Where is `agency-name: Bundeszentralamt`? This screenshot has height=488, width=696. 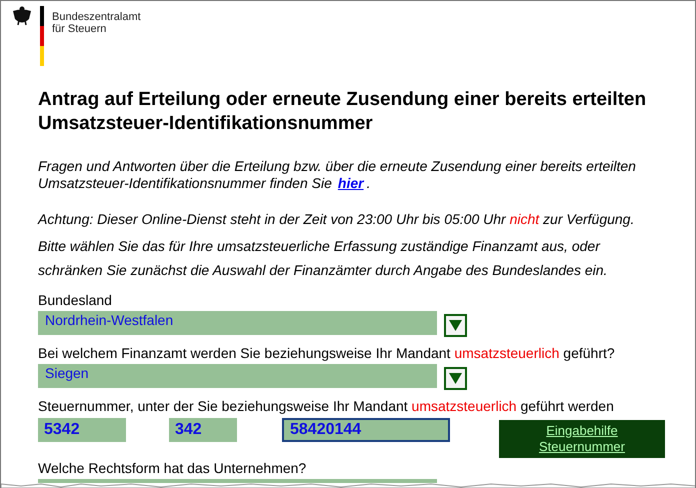
agency-name: Bundeszentralamt is located at coordinates (96, 17).